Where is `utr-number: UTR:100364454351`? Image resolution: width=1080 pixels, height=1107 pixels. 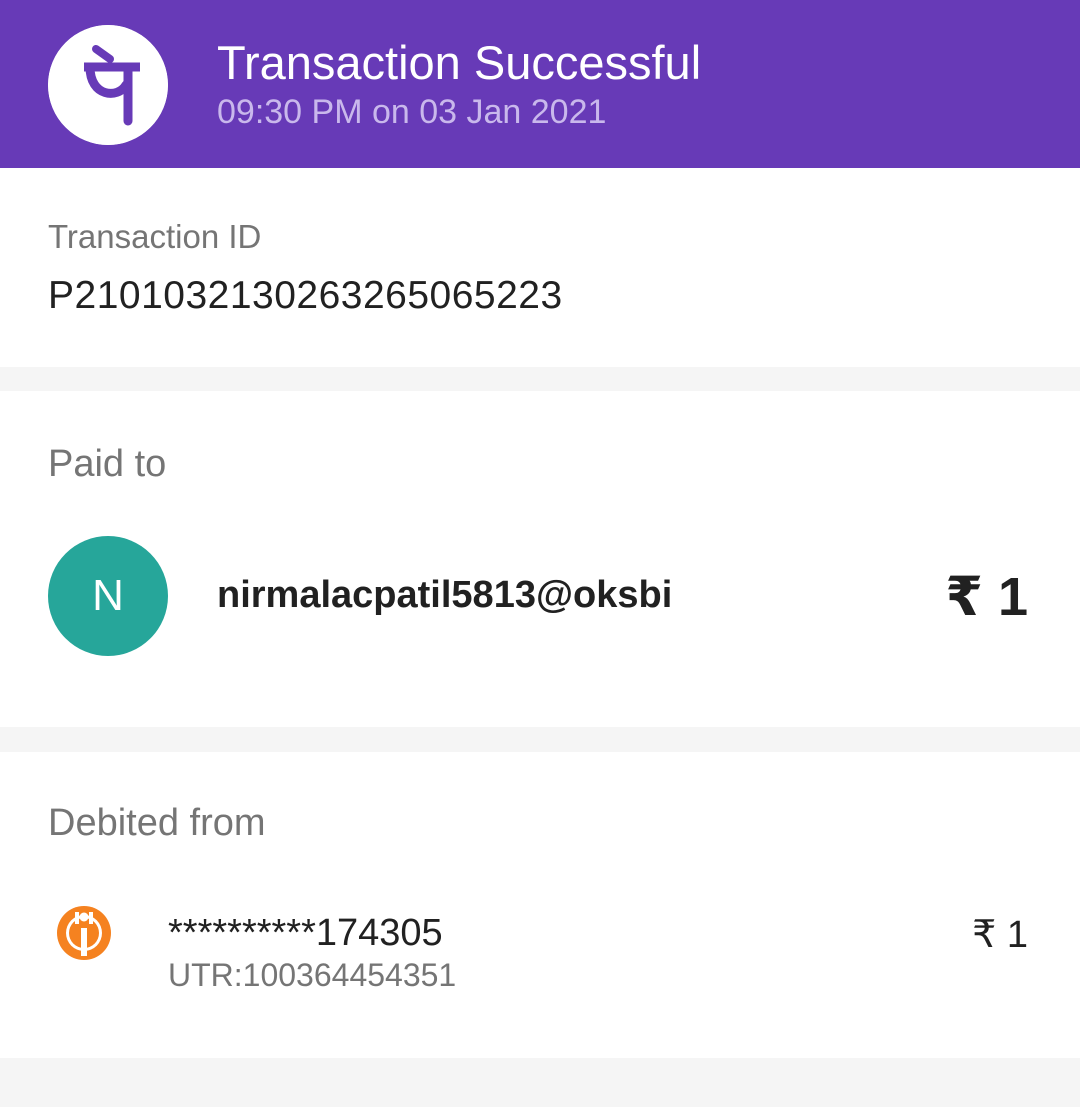 utr-number: UTR:100364454351 is located at coordinates (312, 975).